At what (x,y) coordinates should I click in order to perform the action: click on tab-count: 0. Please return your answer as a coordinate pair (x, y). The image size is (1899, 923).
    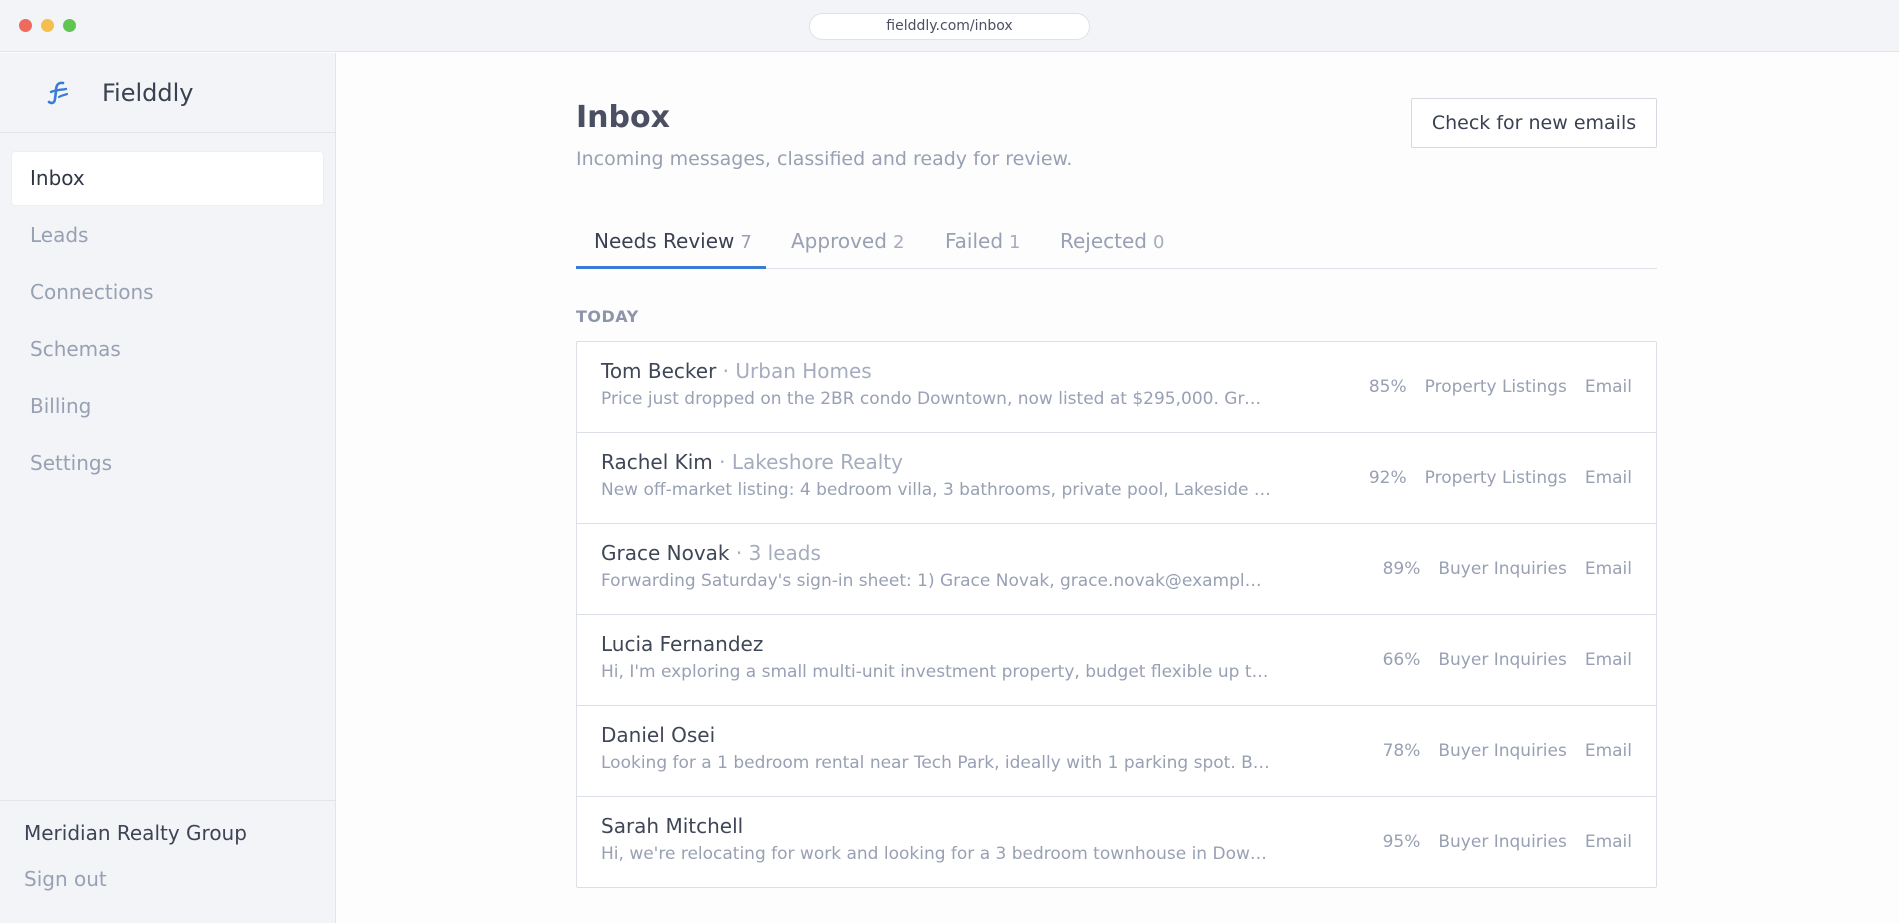
    Looking at the image, I should click on (1159, 242).